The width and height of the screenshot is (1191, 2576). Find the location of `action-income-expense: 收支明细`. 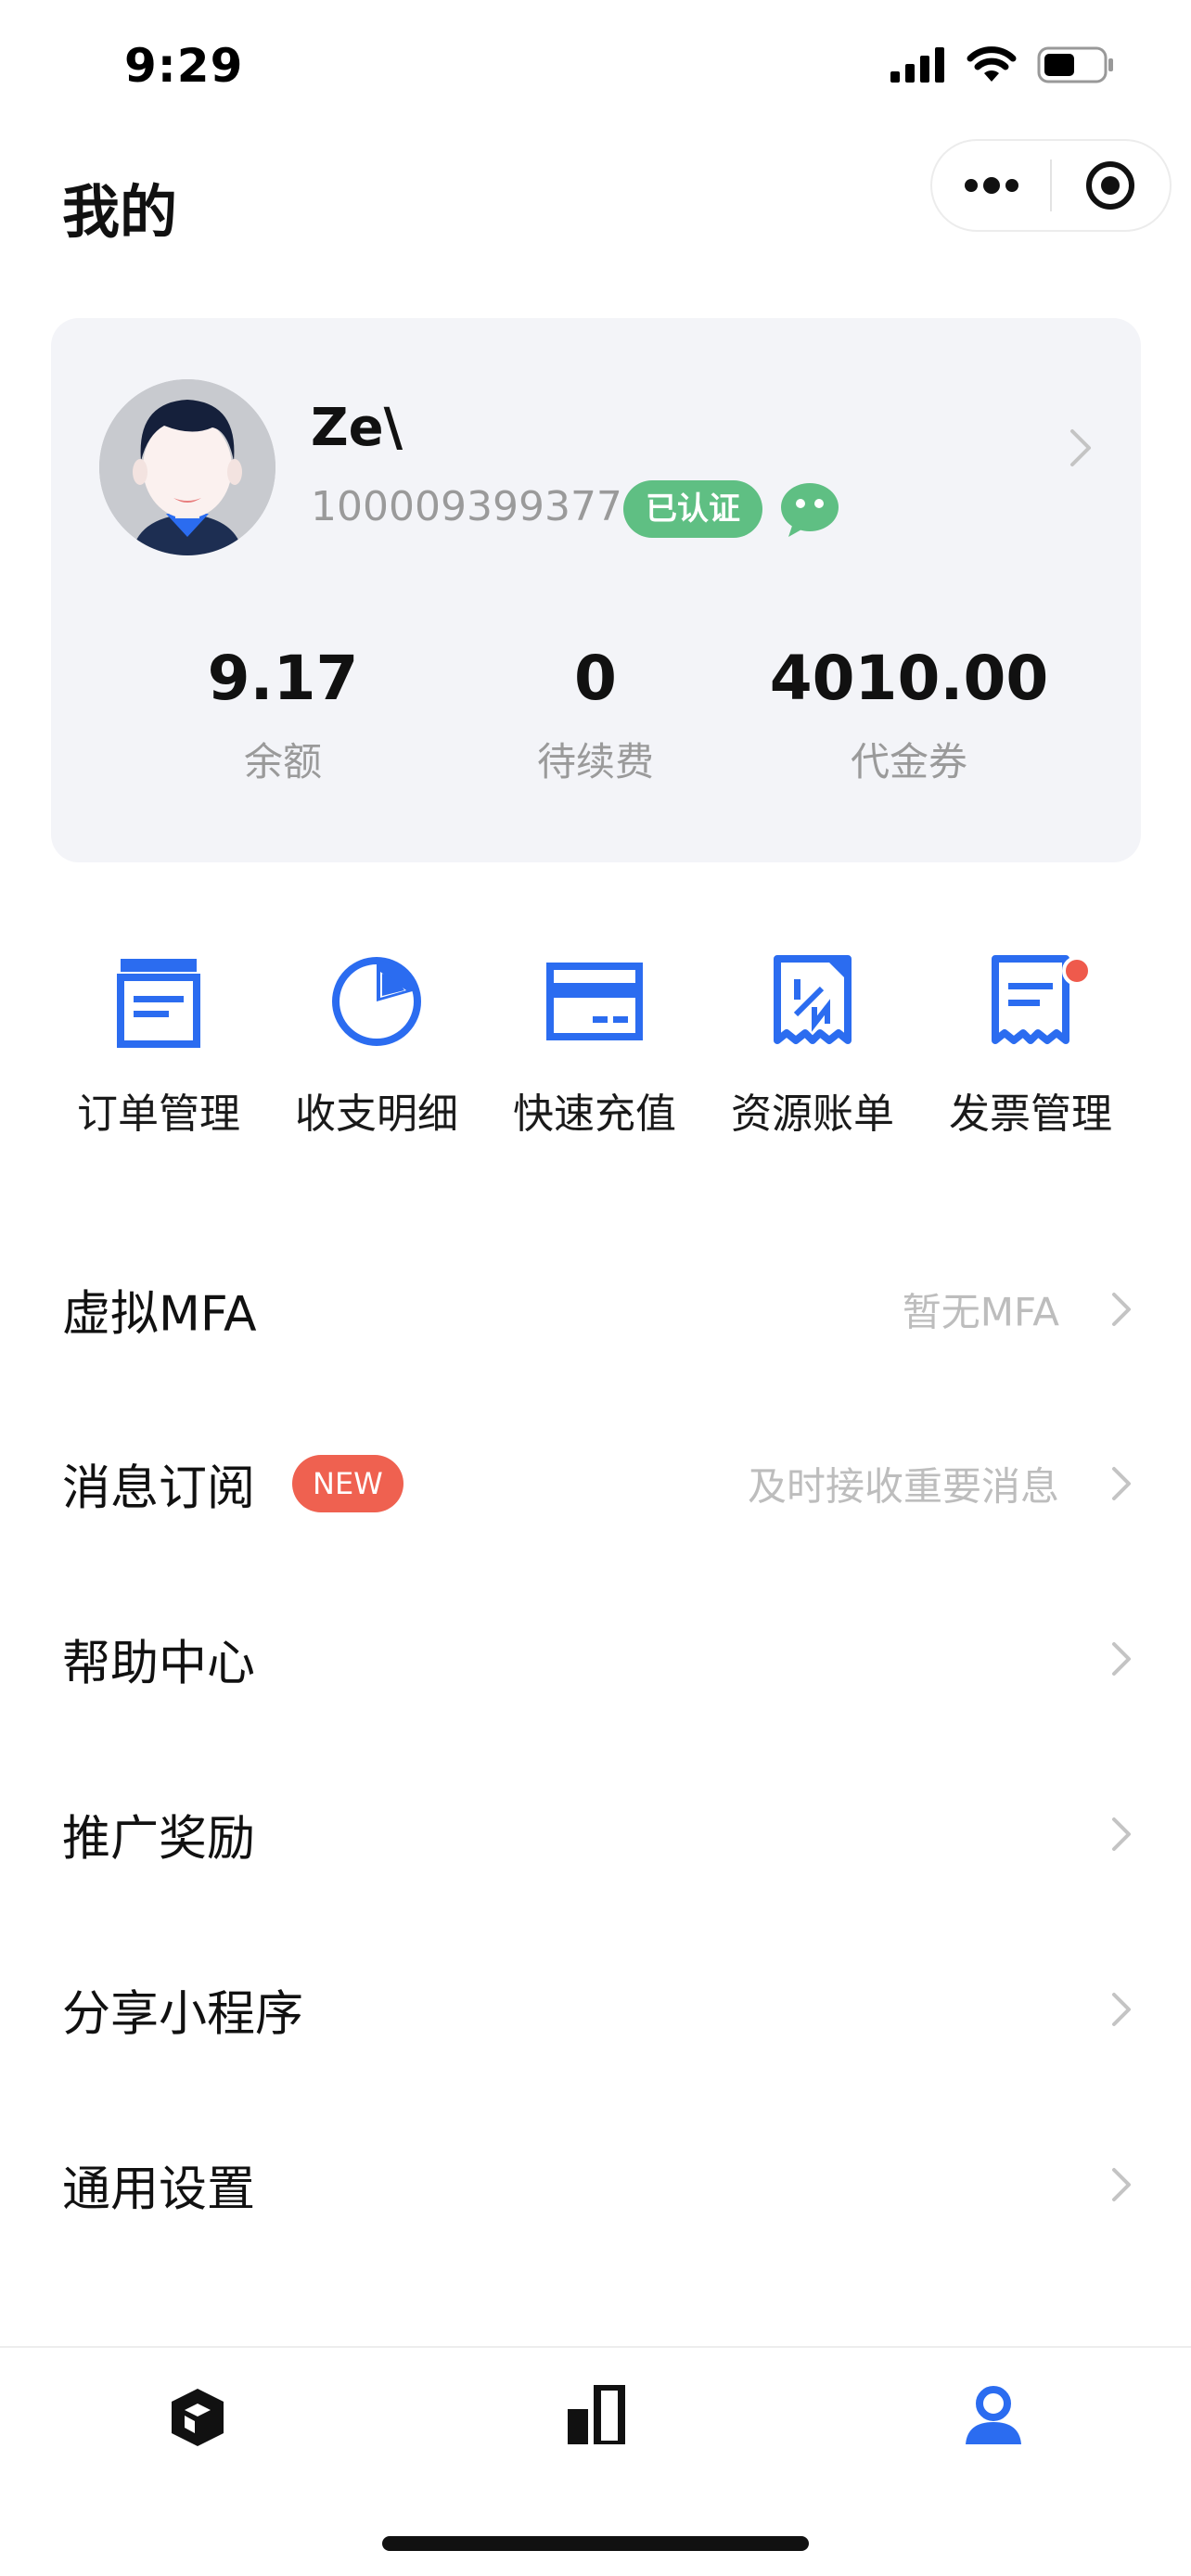

action-income-expense: 收支明细 is located at coordinates (376, 1045).